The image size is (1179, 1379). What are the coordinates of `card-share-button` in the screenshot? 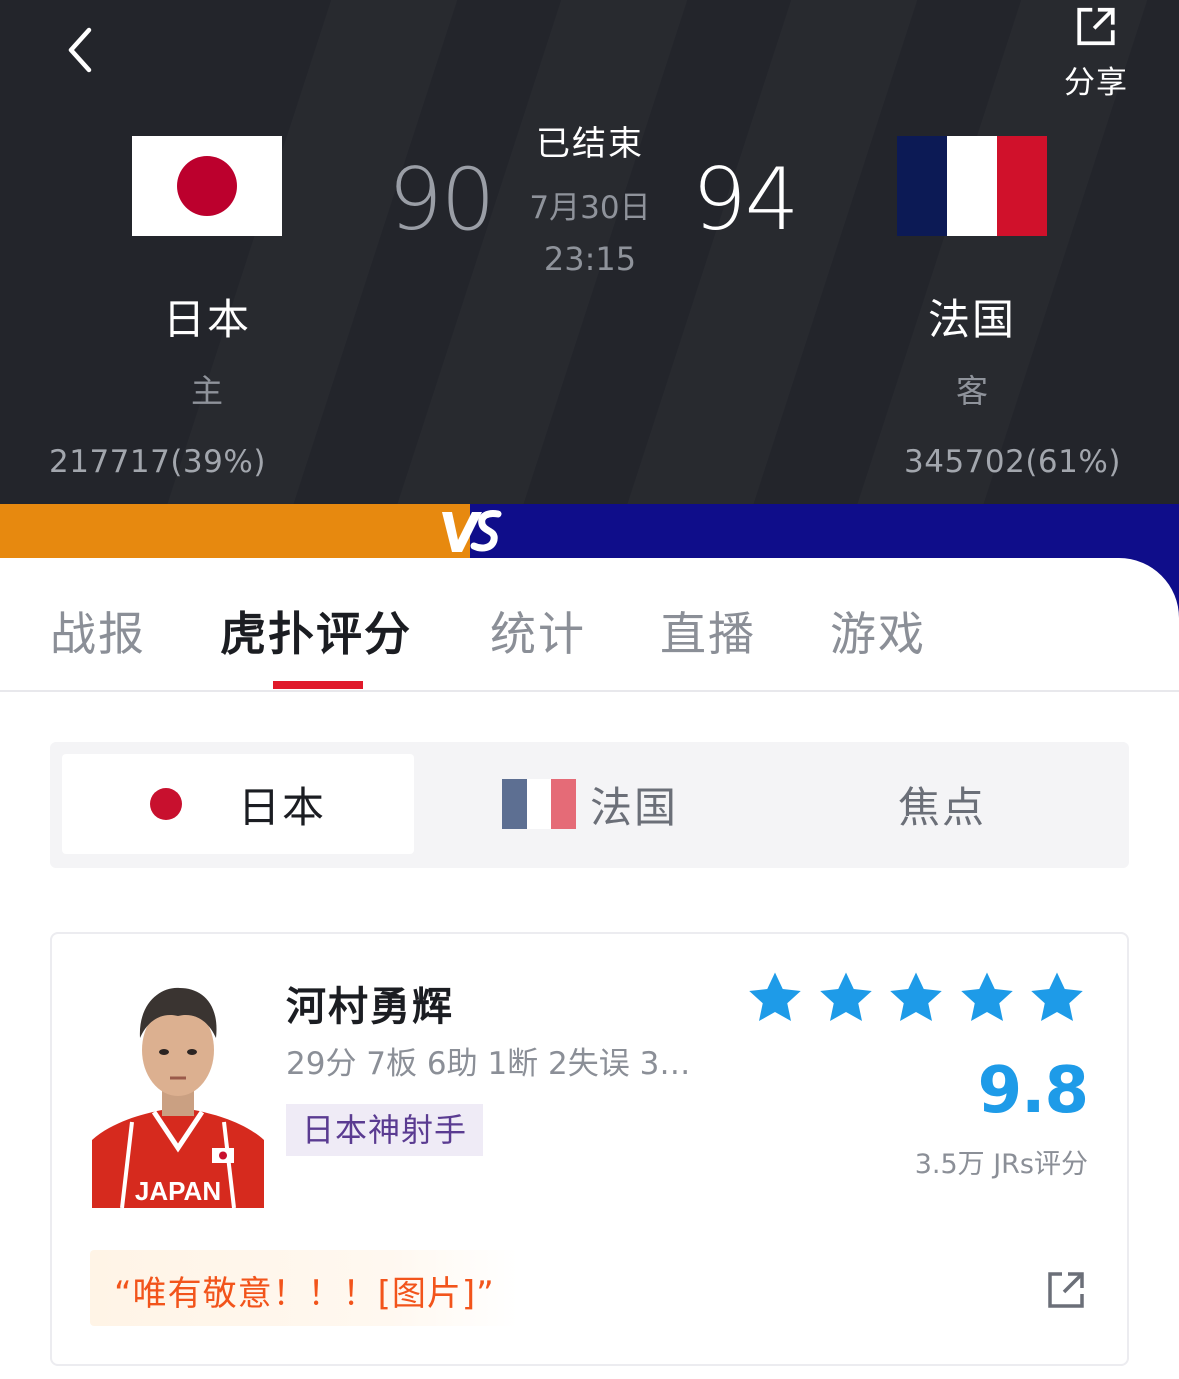 It's located at (1066, 1290).